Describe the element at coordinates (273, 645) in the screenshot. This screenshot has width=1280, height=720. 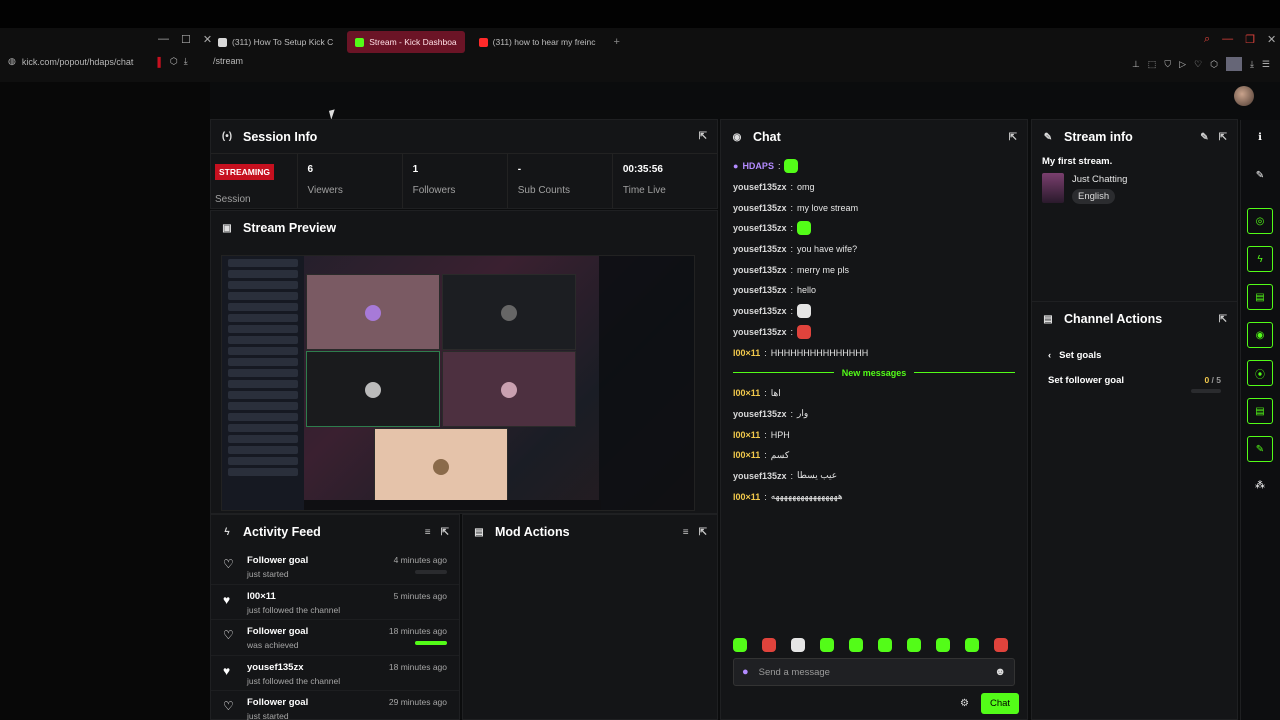
I see `feed-item-desc: was achieved` at that location.